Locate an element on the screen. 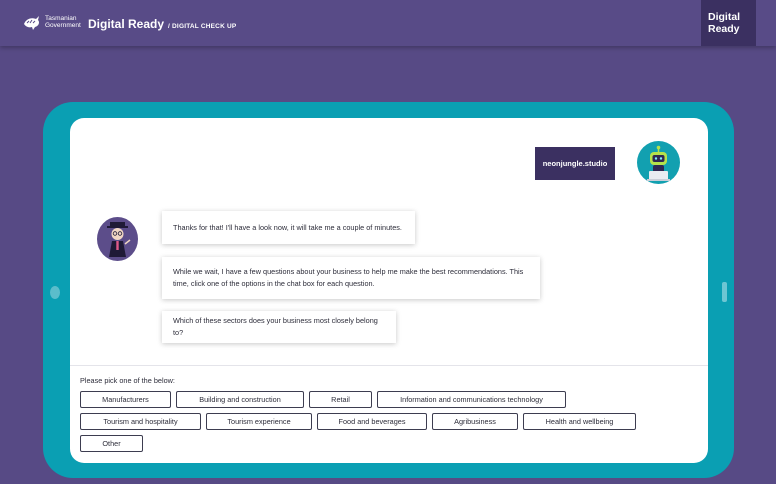 The image size is (776, 484). option-tourism-and-hospitality: Tourism and hospitality is located at coordinates (140, 421).